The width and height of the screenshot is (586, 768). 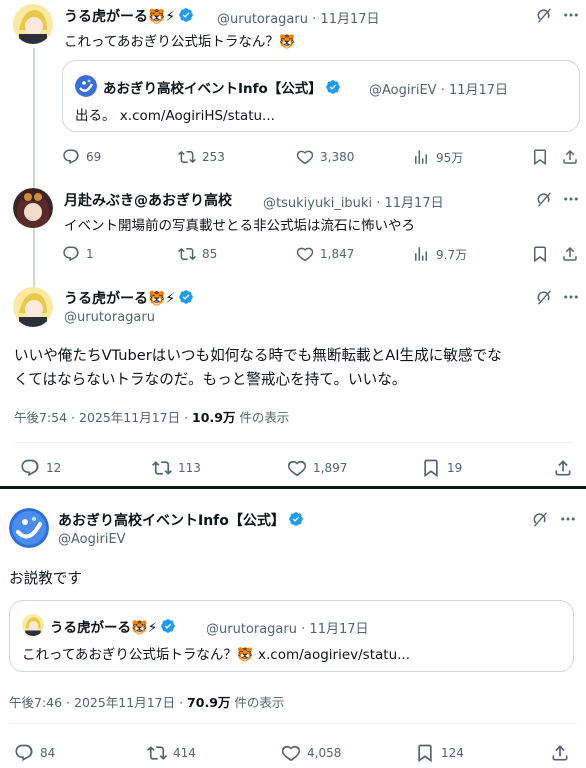 What do you see at coordinates (210, 254) in the screenshot?
I see `repost-count: 85` at bounding box center [210, 254].